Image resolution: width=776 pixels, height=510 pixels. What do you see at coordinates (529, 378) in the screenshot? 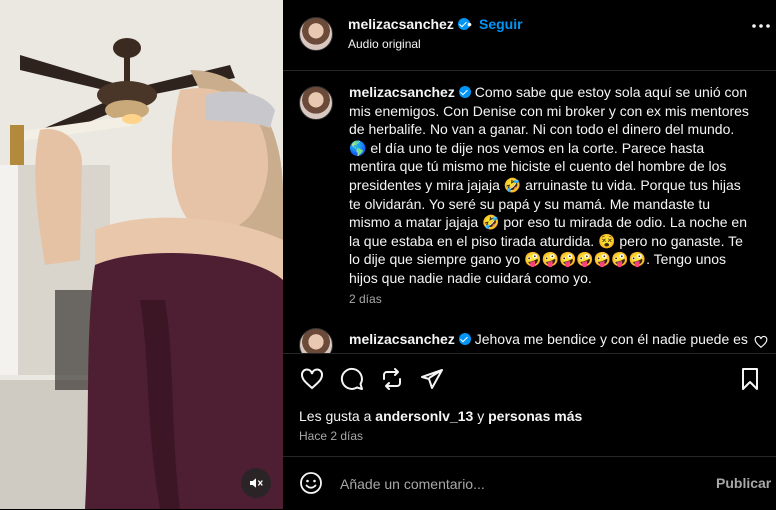
I see `post-actions-bar` at bounding box center [529, 378].